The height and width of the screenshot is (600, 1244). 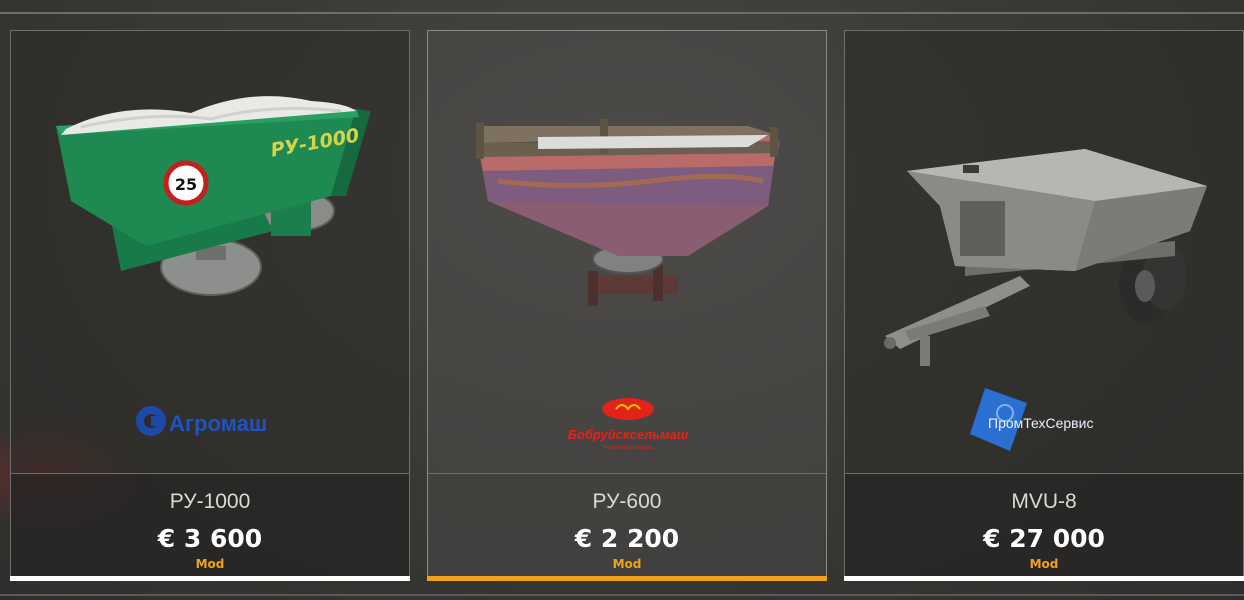 What do you see at coordinates (627, 578) in the screenshot?
I see `card-underline-selected` at bounding box center [627, 578].